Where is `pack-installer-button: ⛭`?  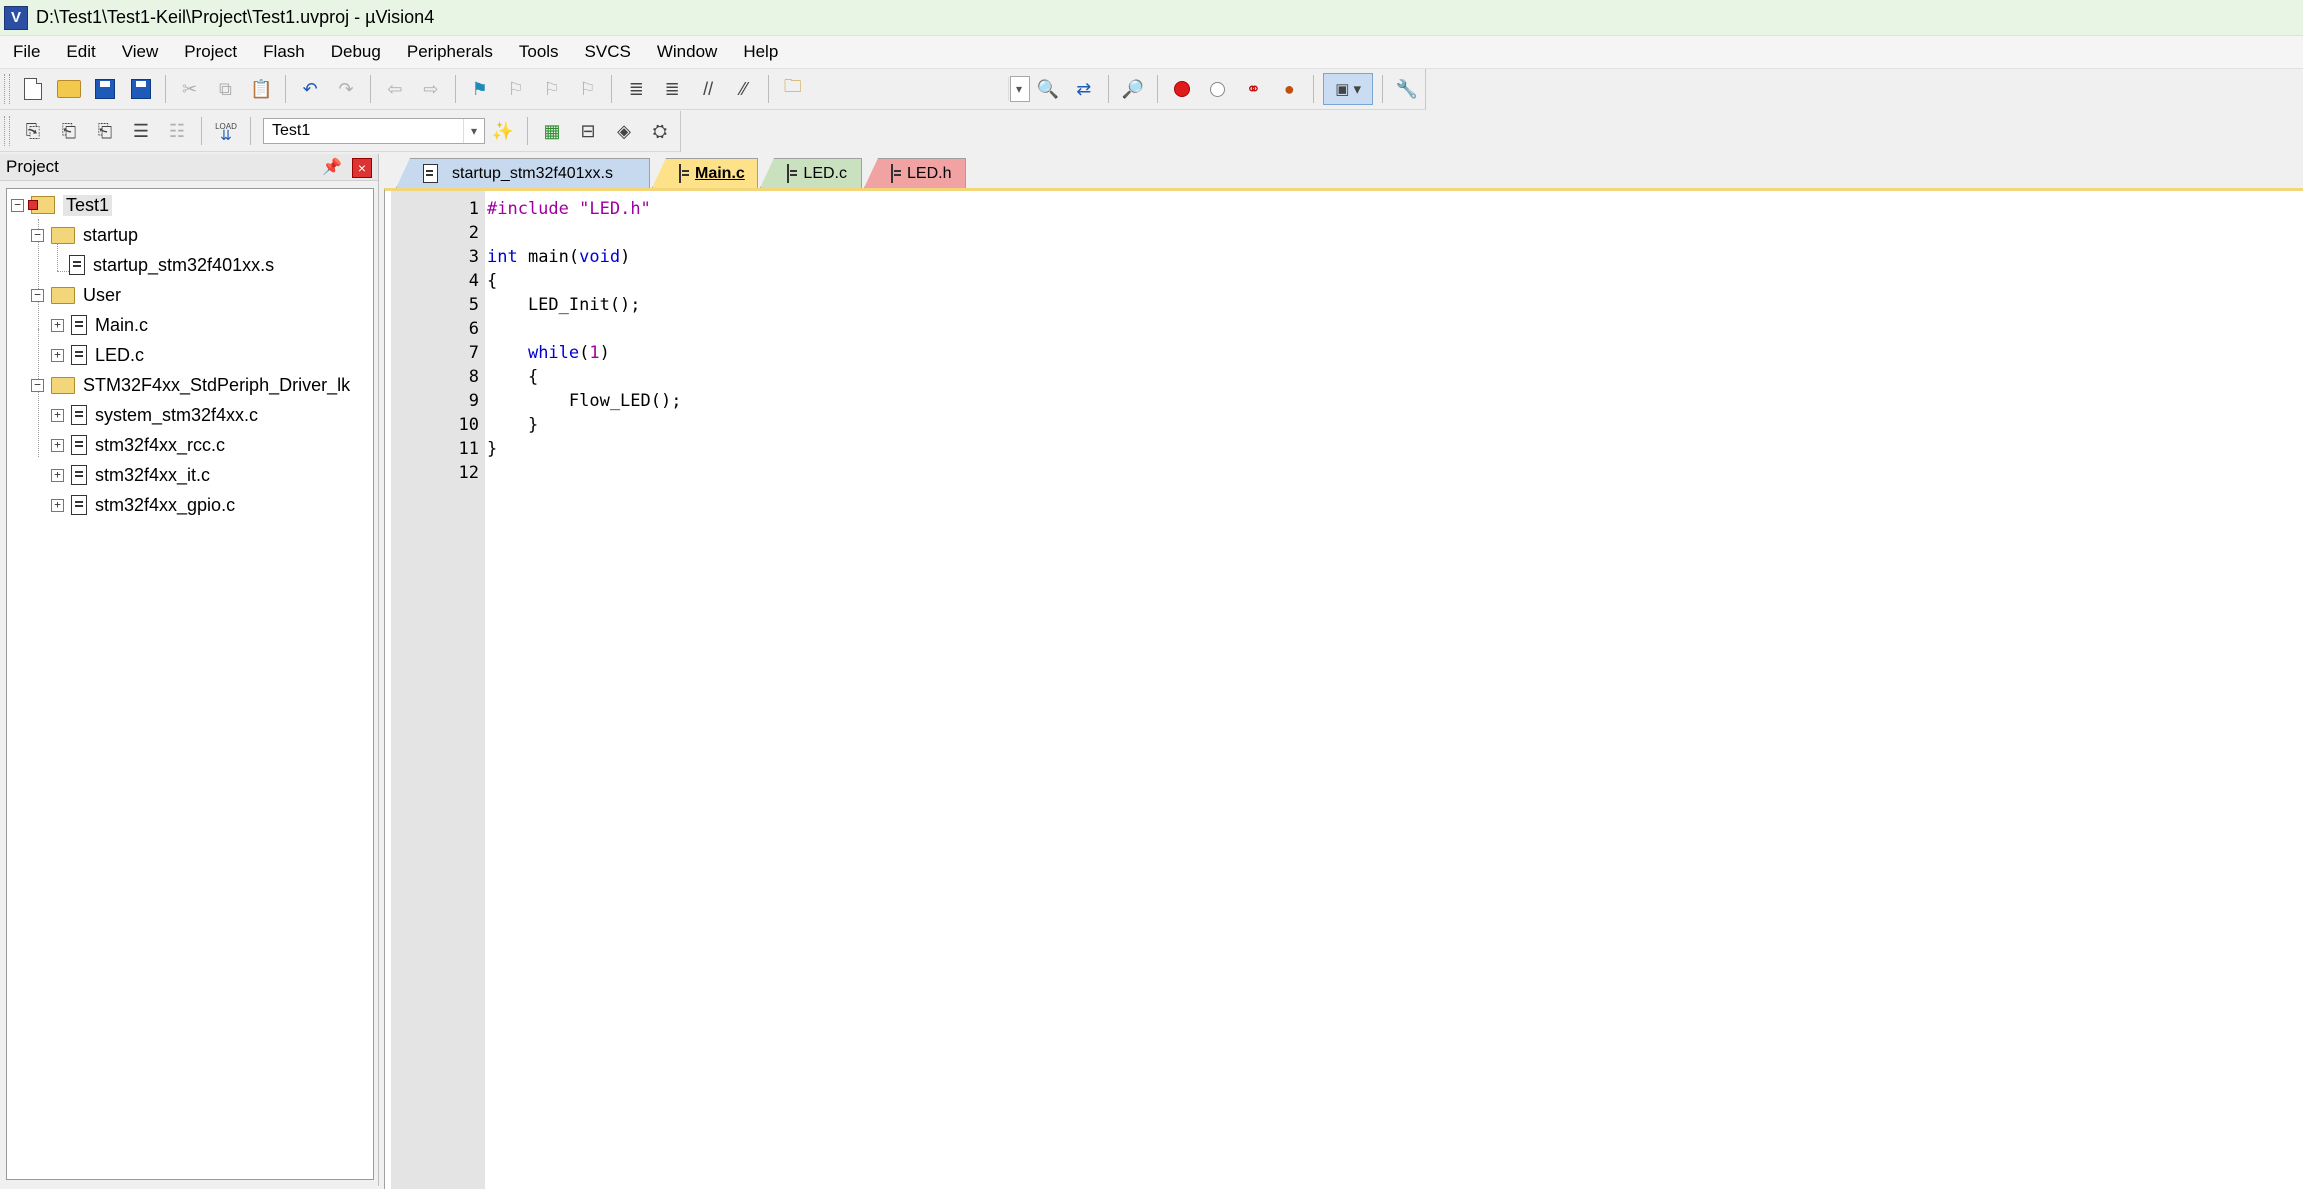
pack-installer-button: ⛭ is located at coordinates (660, 131).